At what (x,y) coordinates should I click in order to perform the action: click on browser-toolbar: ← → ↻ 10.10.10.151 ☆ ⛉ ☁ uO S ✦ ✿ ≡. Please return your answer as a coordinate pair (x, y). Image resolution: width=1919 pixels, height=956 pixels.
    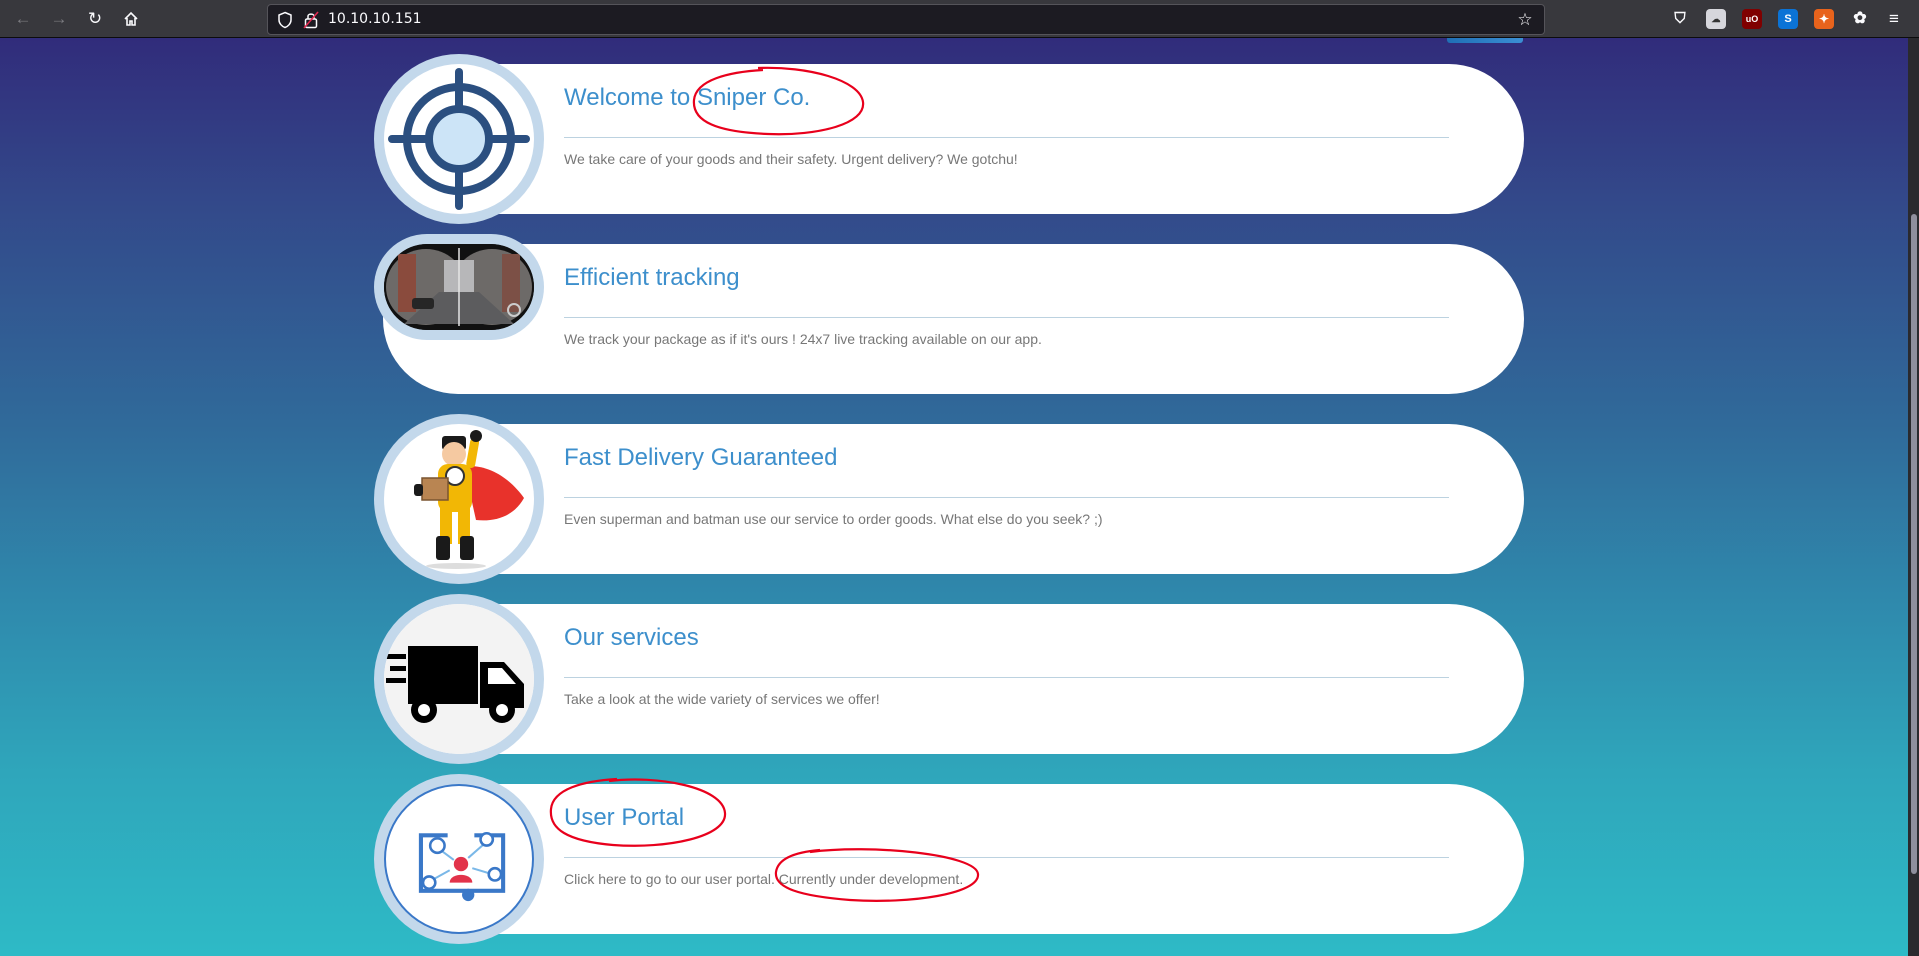
    Looking at the image, I should click on (959, 19).